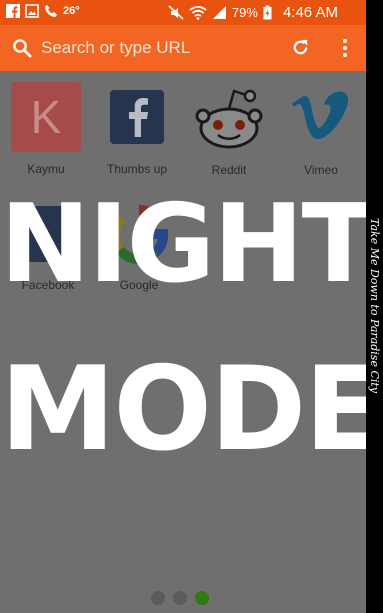 The width and height of the screenshot is (383, 613). What do you see at coordinates (198, 13) in the screenshot?
I see `wifi-icon` at bounding box center [198, 13].